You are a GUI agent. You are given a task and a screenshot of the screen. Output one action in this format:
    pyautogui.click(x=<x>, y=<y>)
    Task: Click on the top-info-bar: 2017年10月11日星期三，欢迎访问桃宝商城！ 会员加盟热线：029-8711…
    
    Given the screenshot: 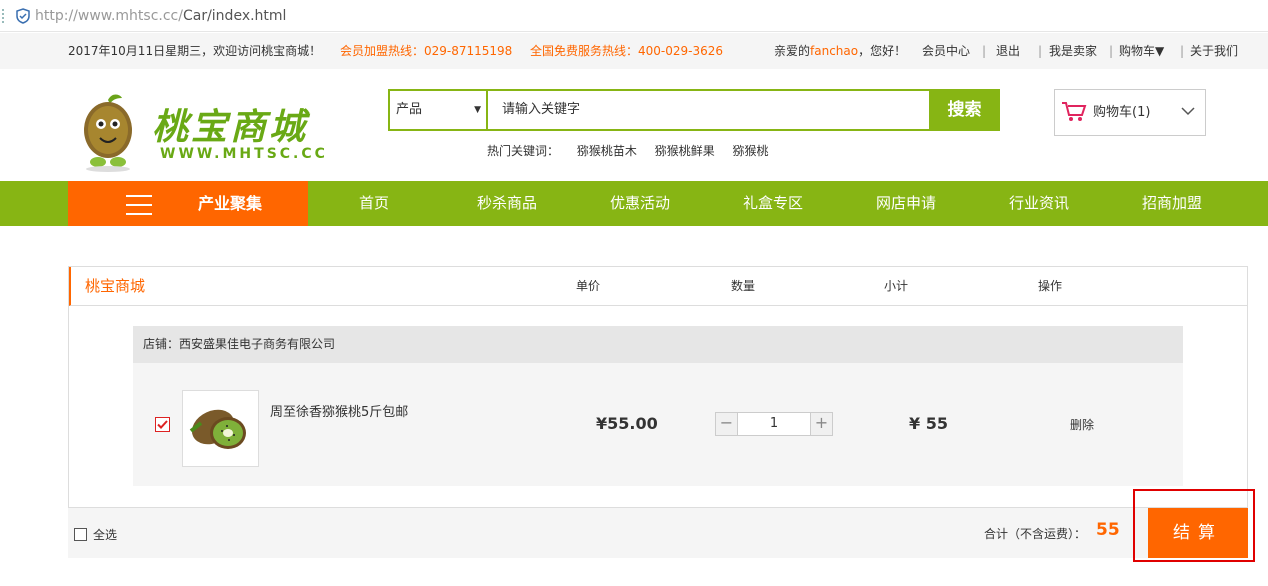 What is the action you would take?
    pyautogui.click(x=634, y=51)
    